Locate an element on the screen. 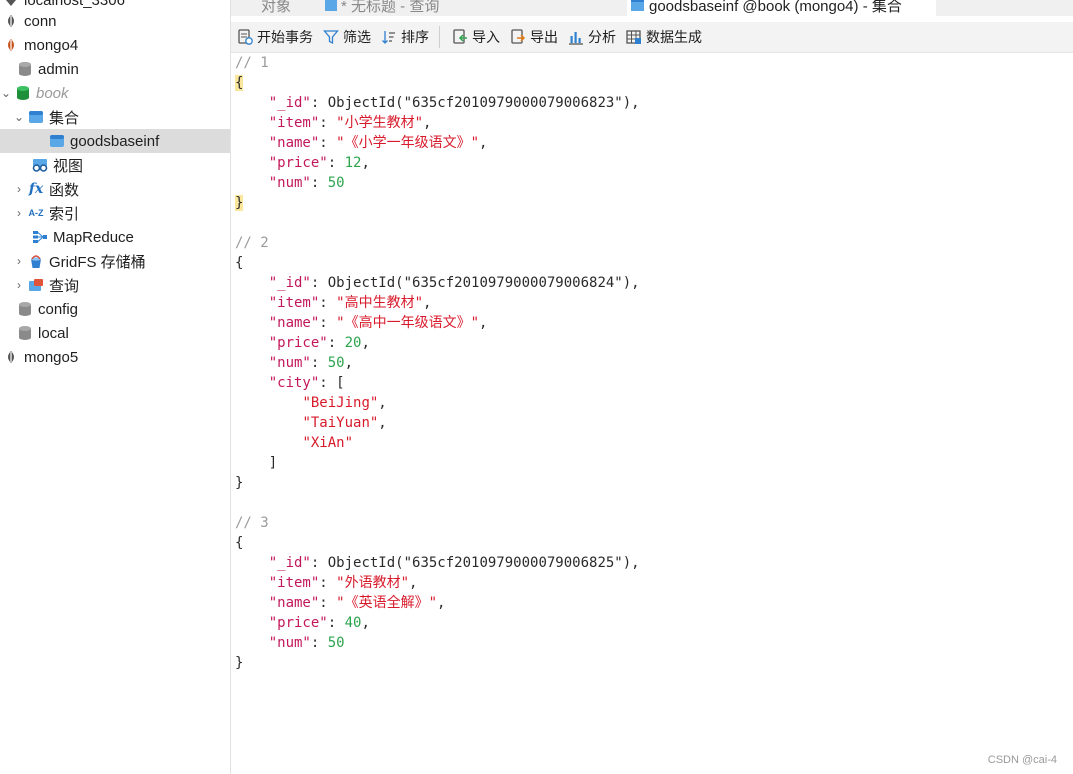  tree-item-label: config is located at coordinates (58, 309).